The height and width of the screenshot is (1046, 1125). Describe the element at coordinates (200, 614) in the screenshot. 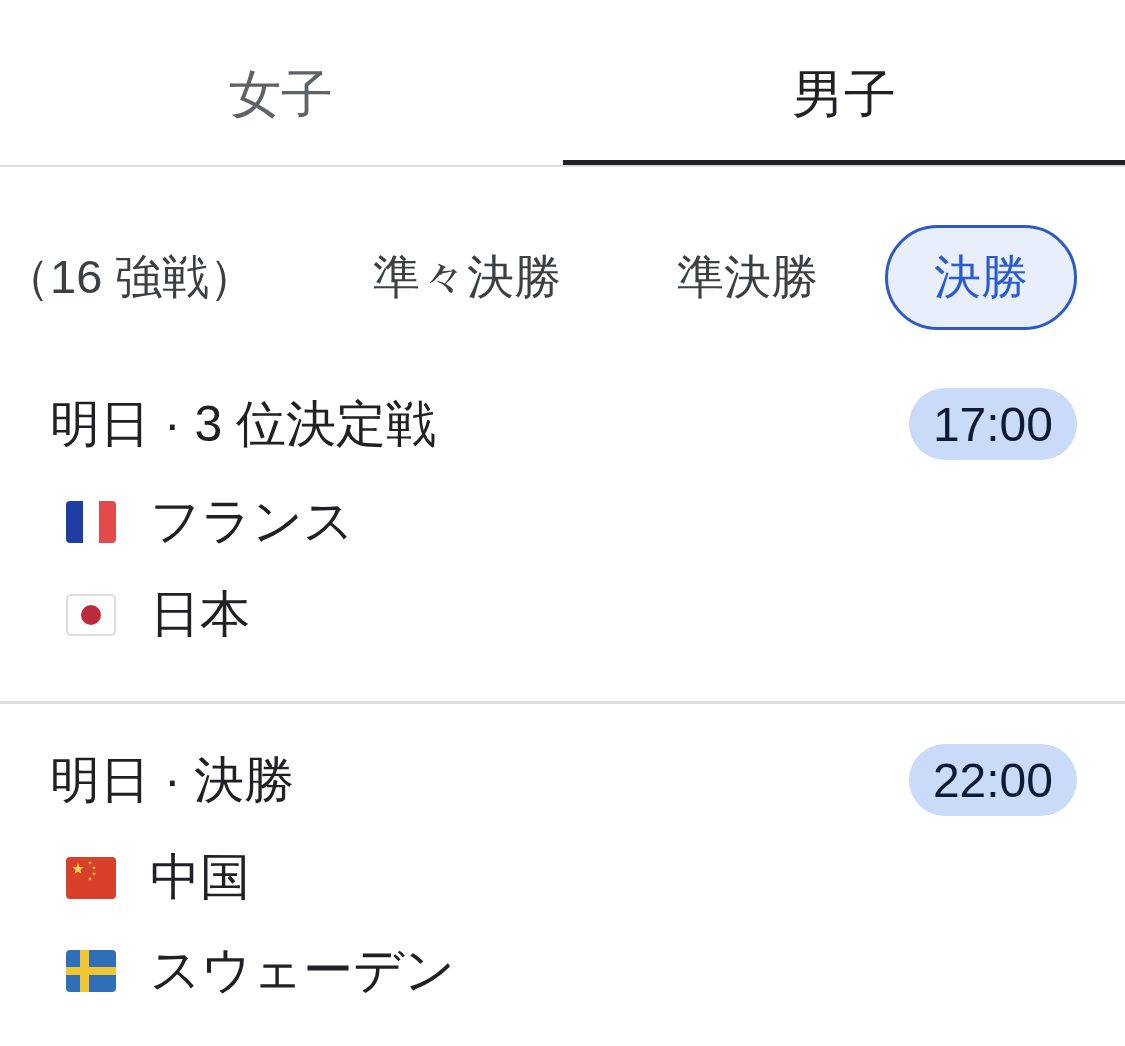

I see `team-name: 日本` at that location.